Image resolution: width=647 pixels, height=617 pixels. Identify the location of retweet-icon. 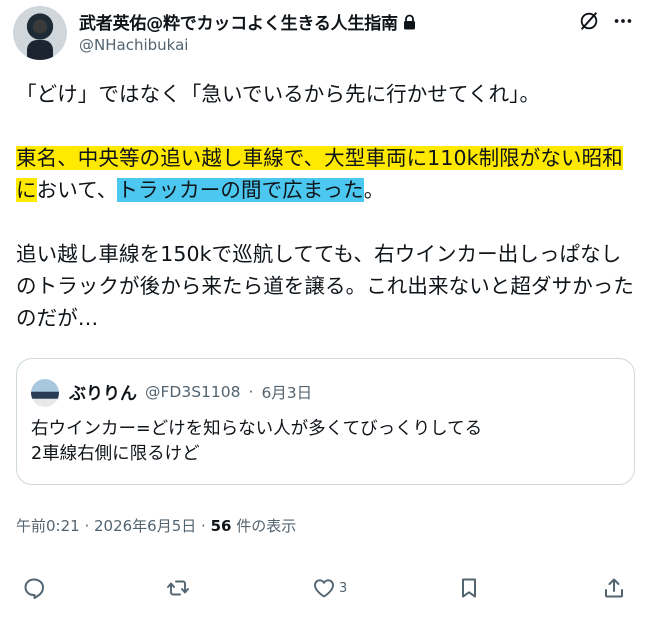
(178, 588).